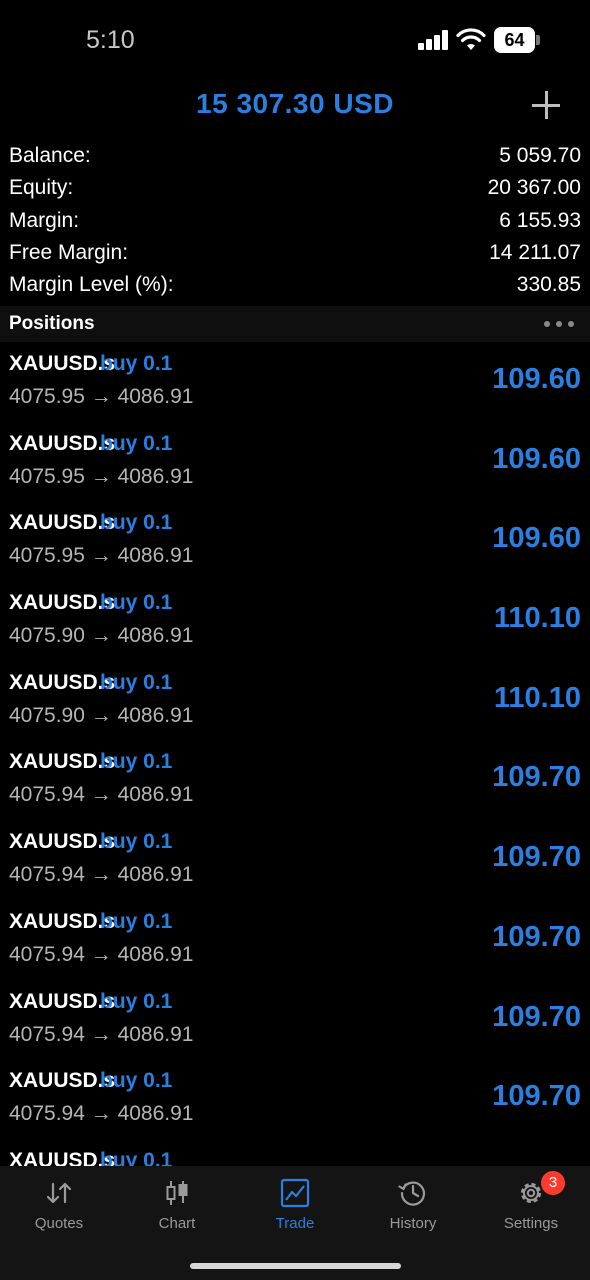 The width and height of the screenshot is (590, 1280). Describe the element at coordinates (413, 1223) in the screenshot. I see `tab-label: History` at that location.